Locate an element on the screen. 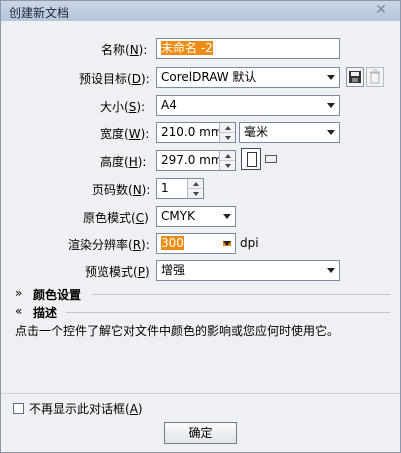 Image resolution: width=401 pixels, height=453 pixels. pages-label: 页码数(N): is located at coordinates (121, 190).